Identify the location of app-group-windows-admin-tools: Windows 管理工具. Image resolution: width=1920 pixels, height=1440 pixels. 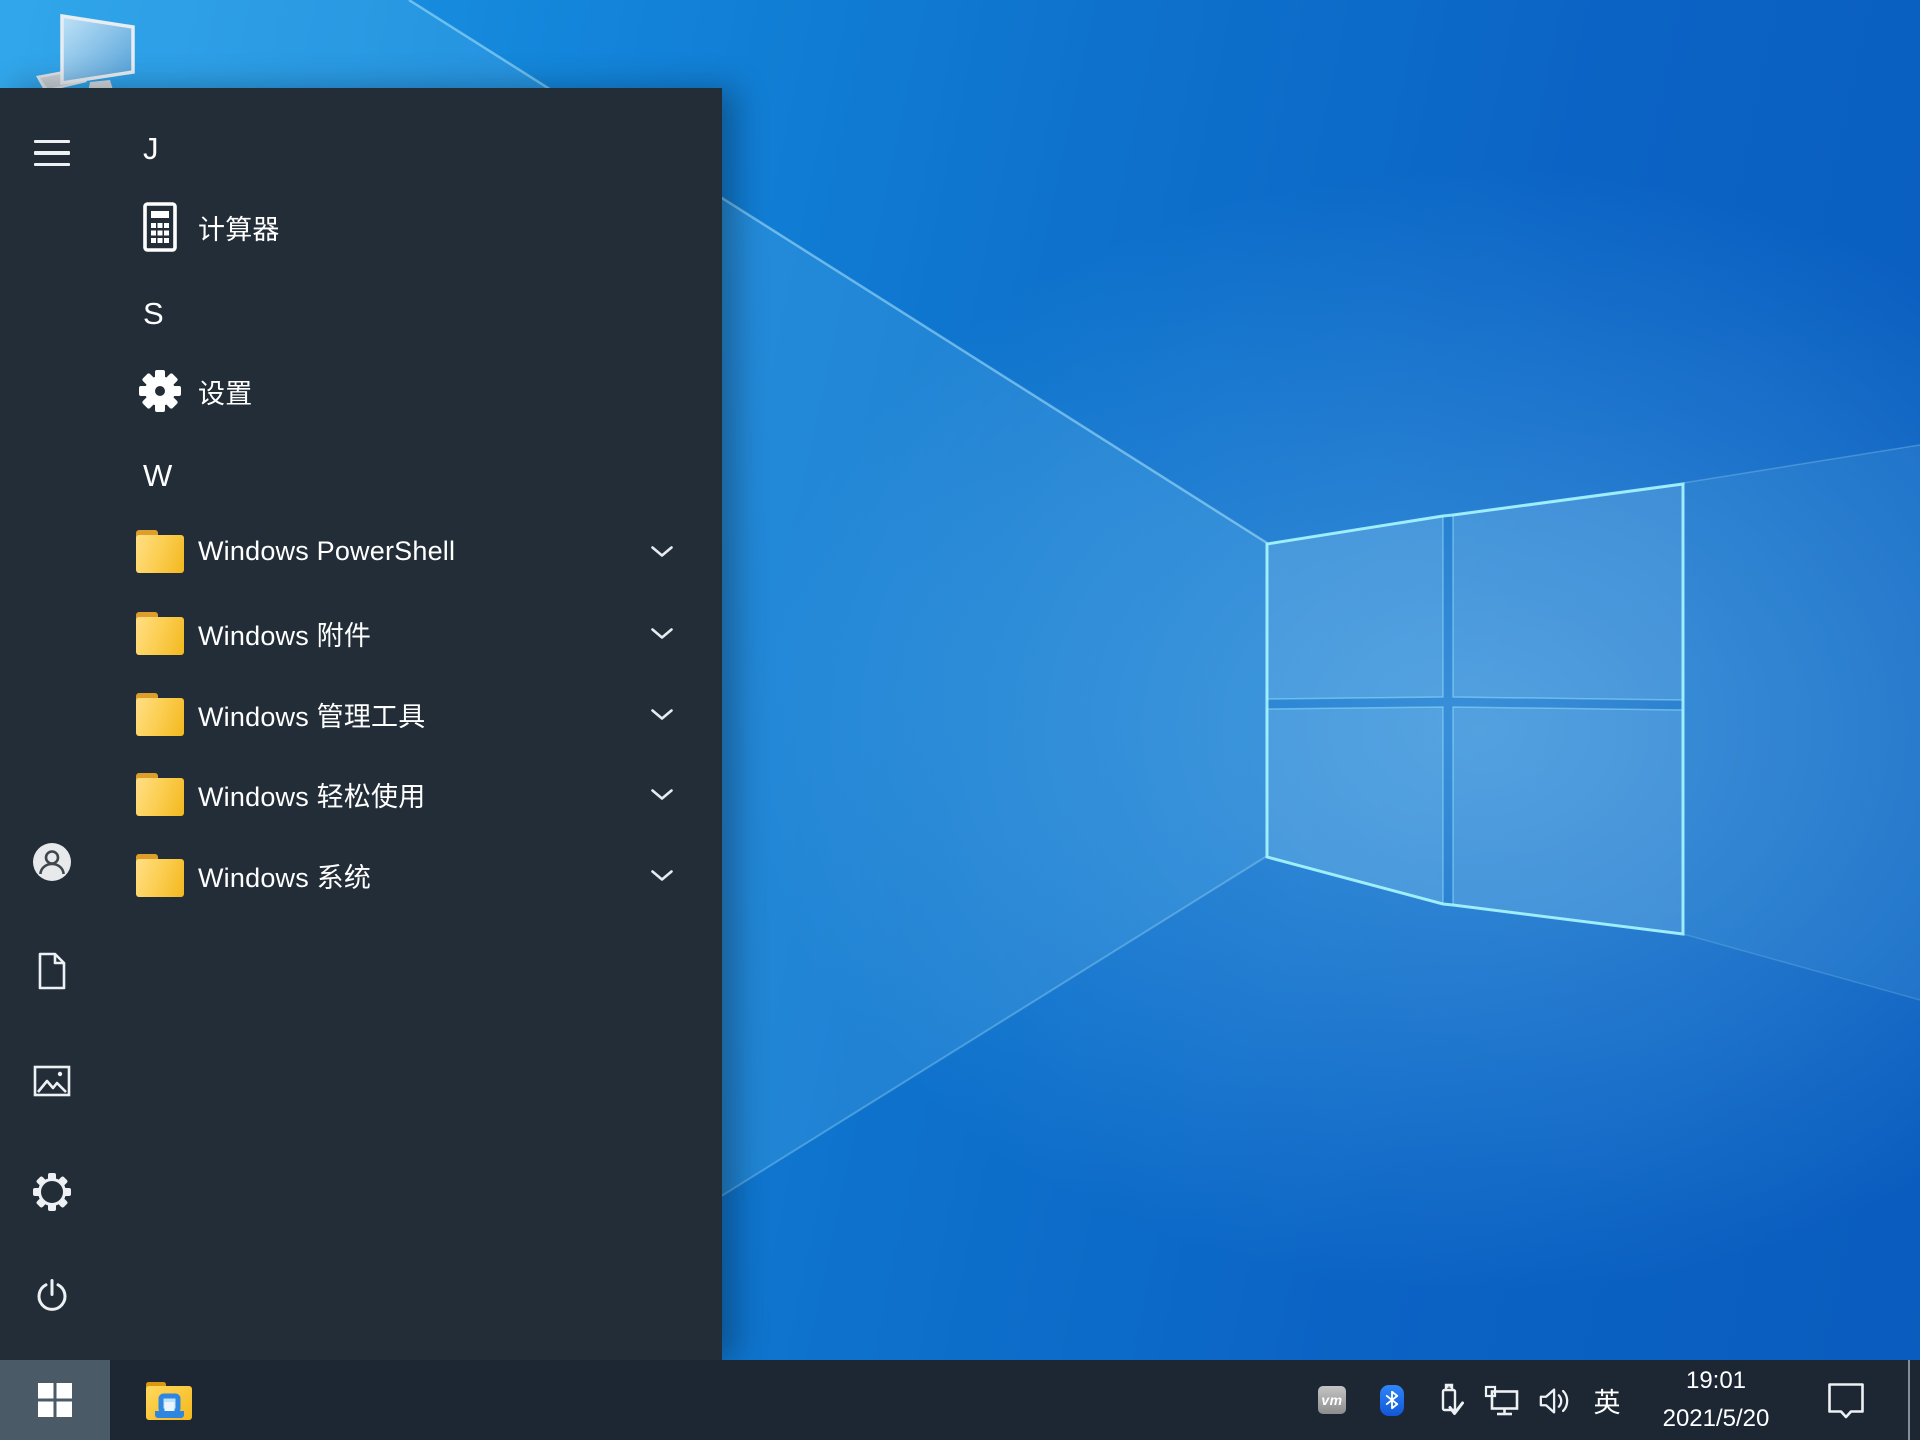
(385, 714).